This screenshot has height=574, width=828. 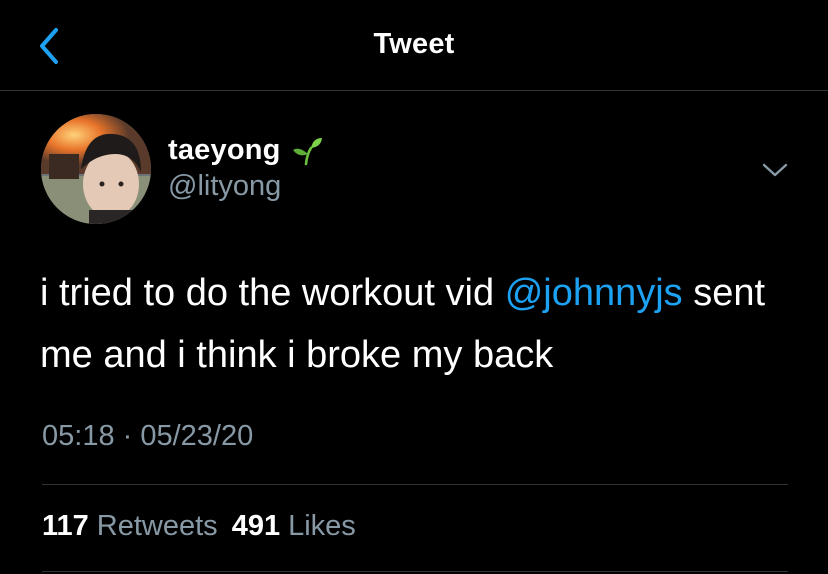 I want to click on retweets-stat: 117 Retweets, so click(x=130, y=526).